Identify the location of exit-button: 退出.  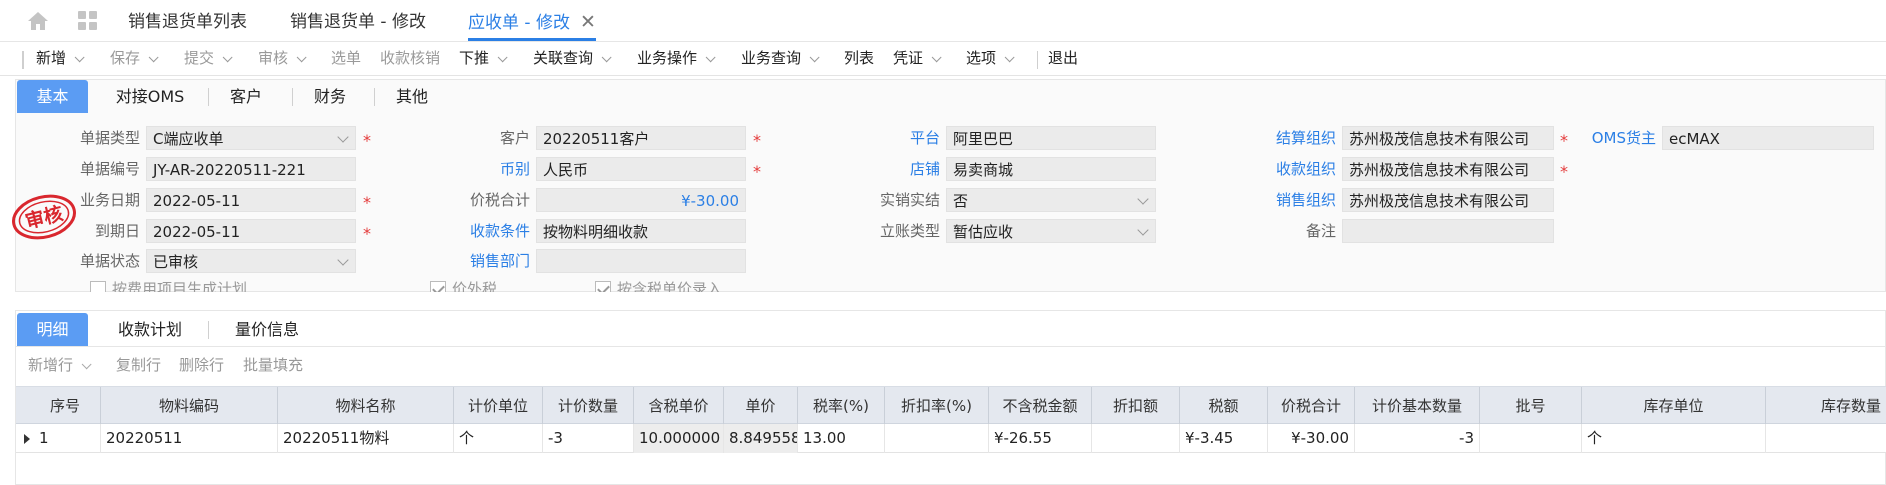
(1063, 59).